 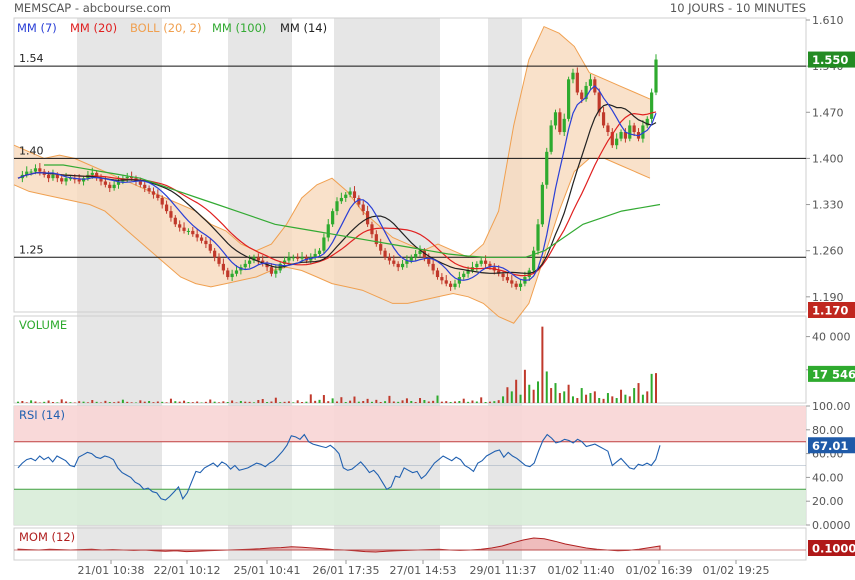 What do you see at coordinates (111, 570) in the screenshot?
I see `time-tick-label: 21/01 10:38` at bounding box center [111, 570].